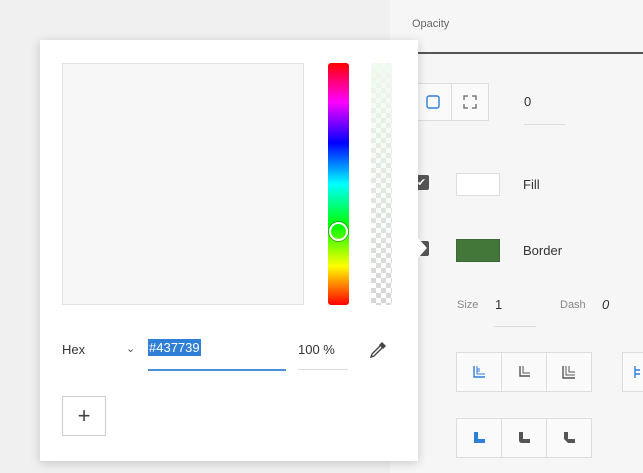 This screenshot has width=643, height=473. Describe the element at coordinates (422, 248) in the screenshot. I see `popup-pointer` at that location.